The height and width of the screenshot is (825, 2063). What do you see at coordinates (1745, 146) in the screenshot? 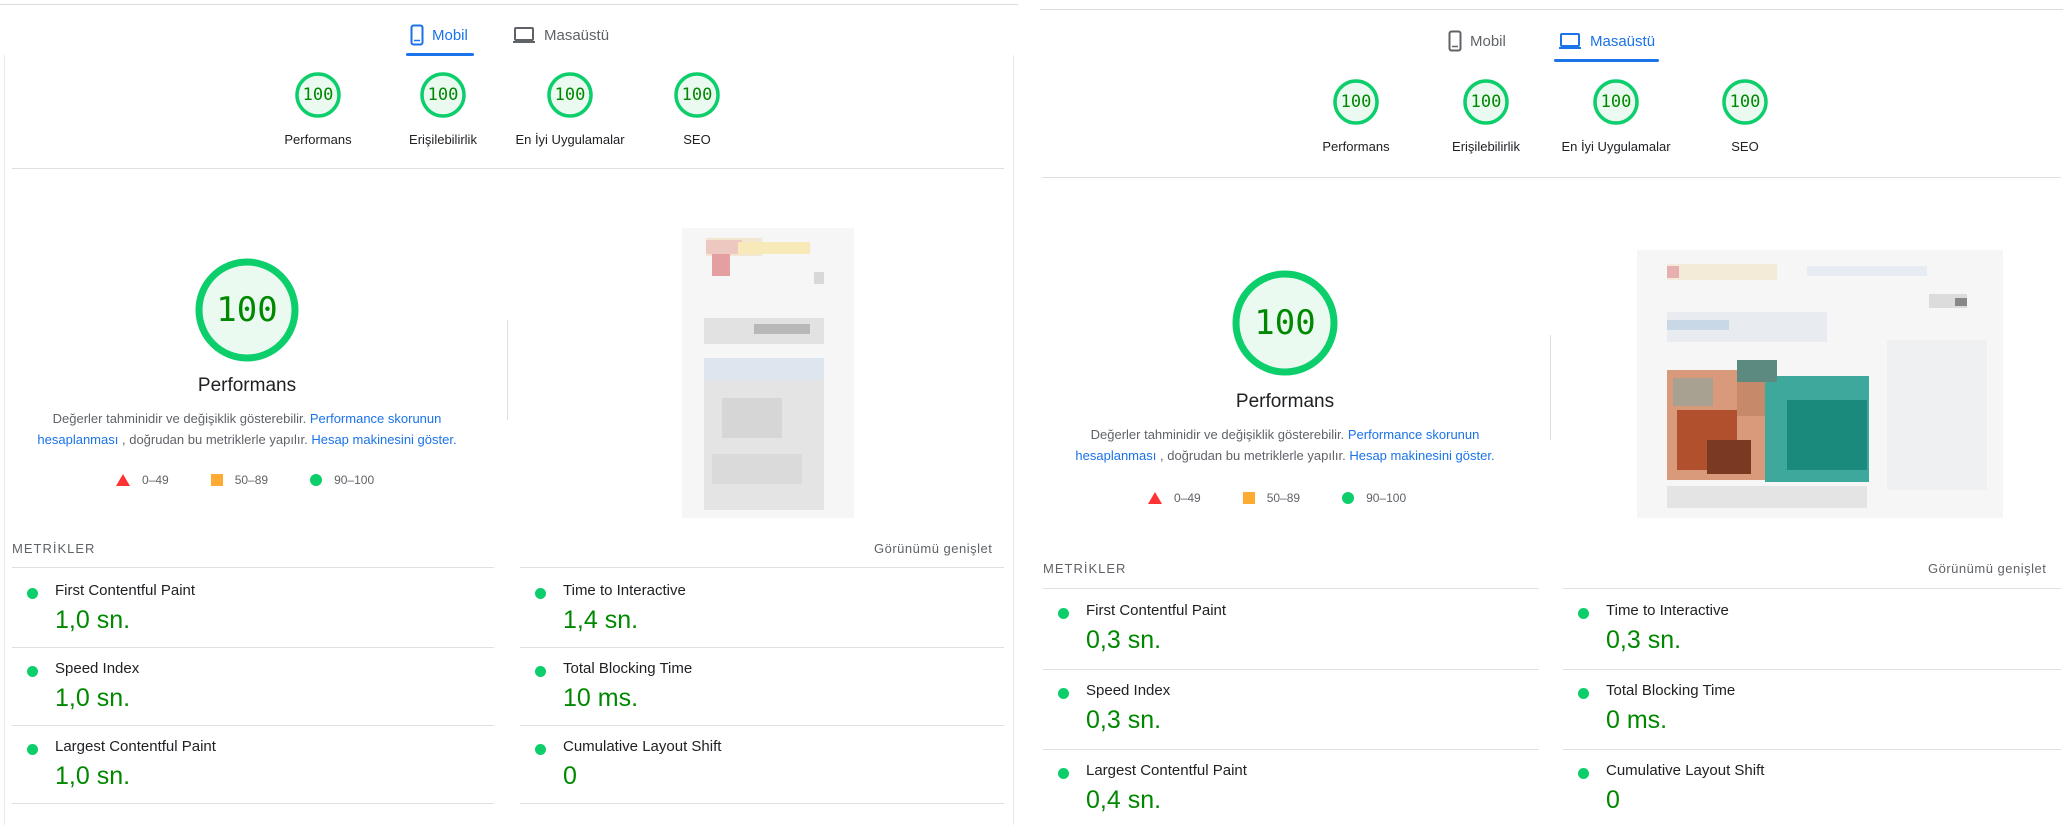
I see `gauge-label: SEO` at bounding box center [1745, 146].